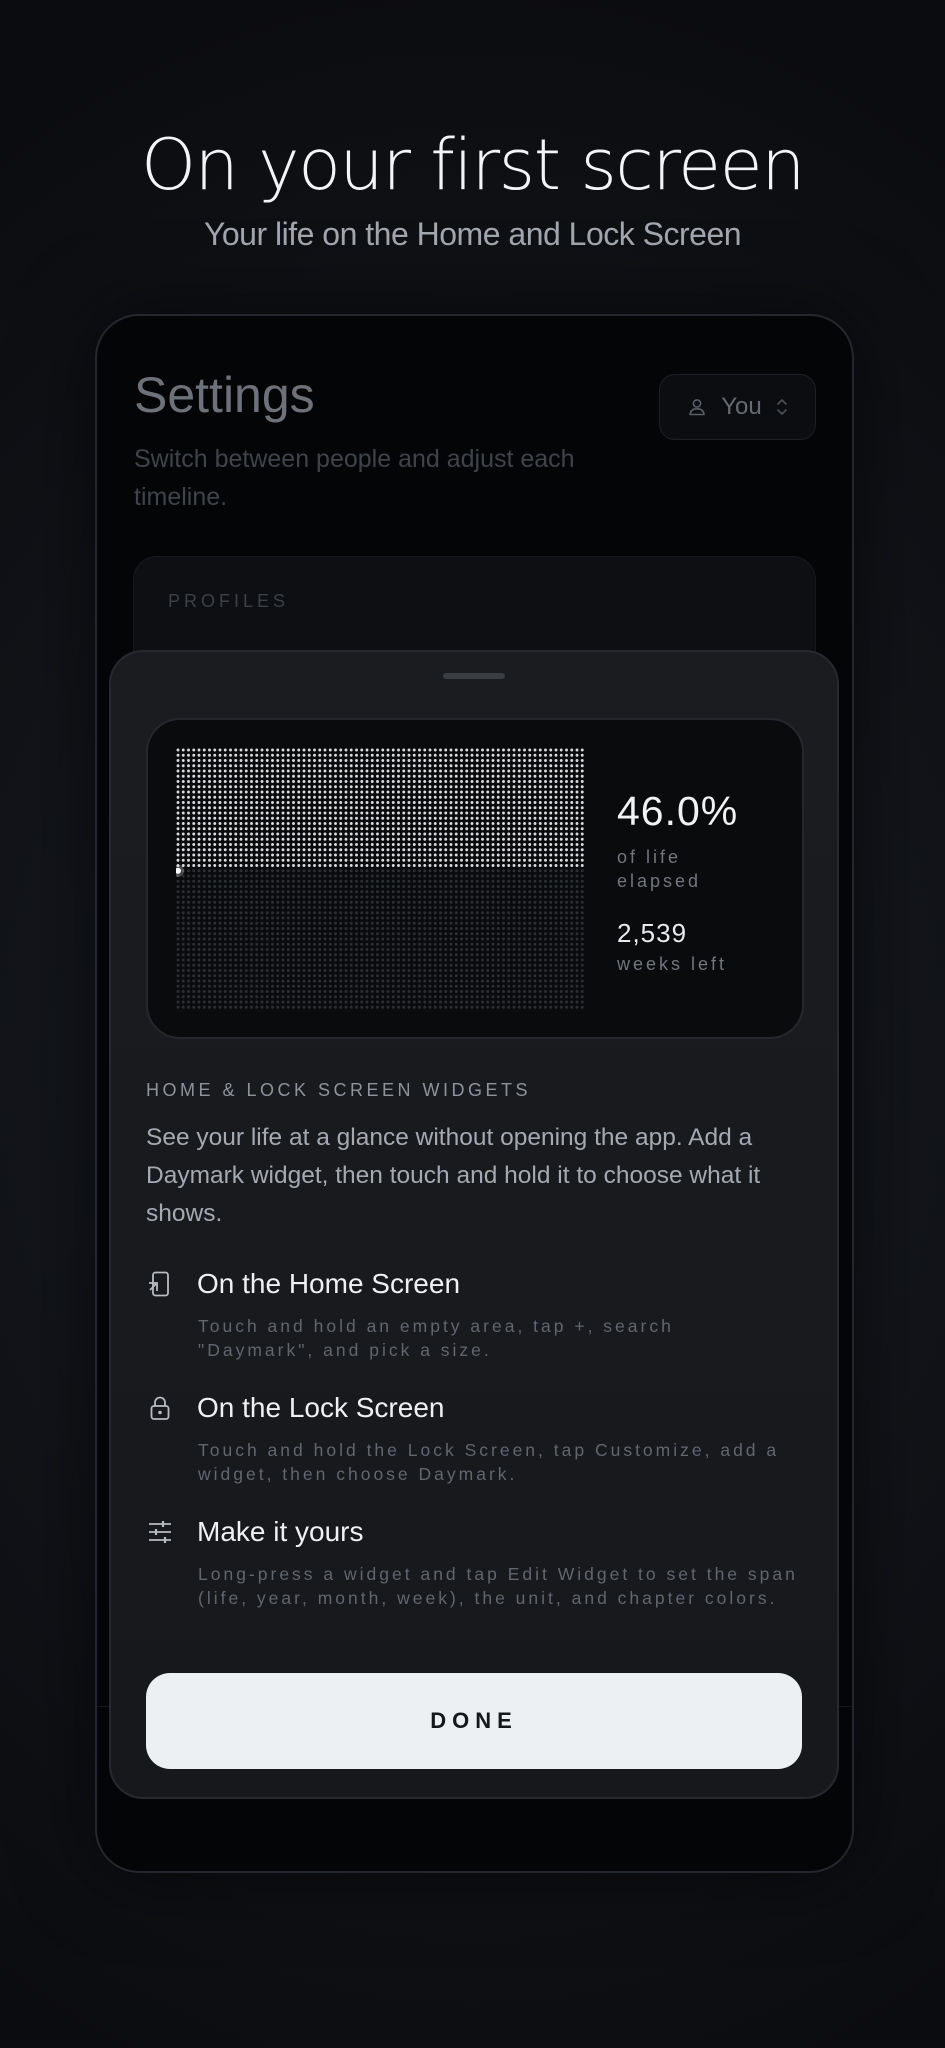 Image resolution: width=945 pixels, height=2048 pixels. Describe the element at coordinates (474, 1721) in the screenshot. I see `done-button: DONE` at that location.